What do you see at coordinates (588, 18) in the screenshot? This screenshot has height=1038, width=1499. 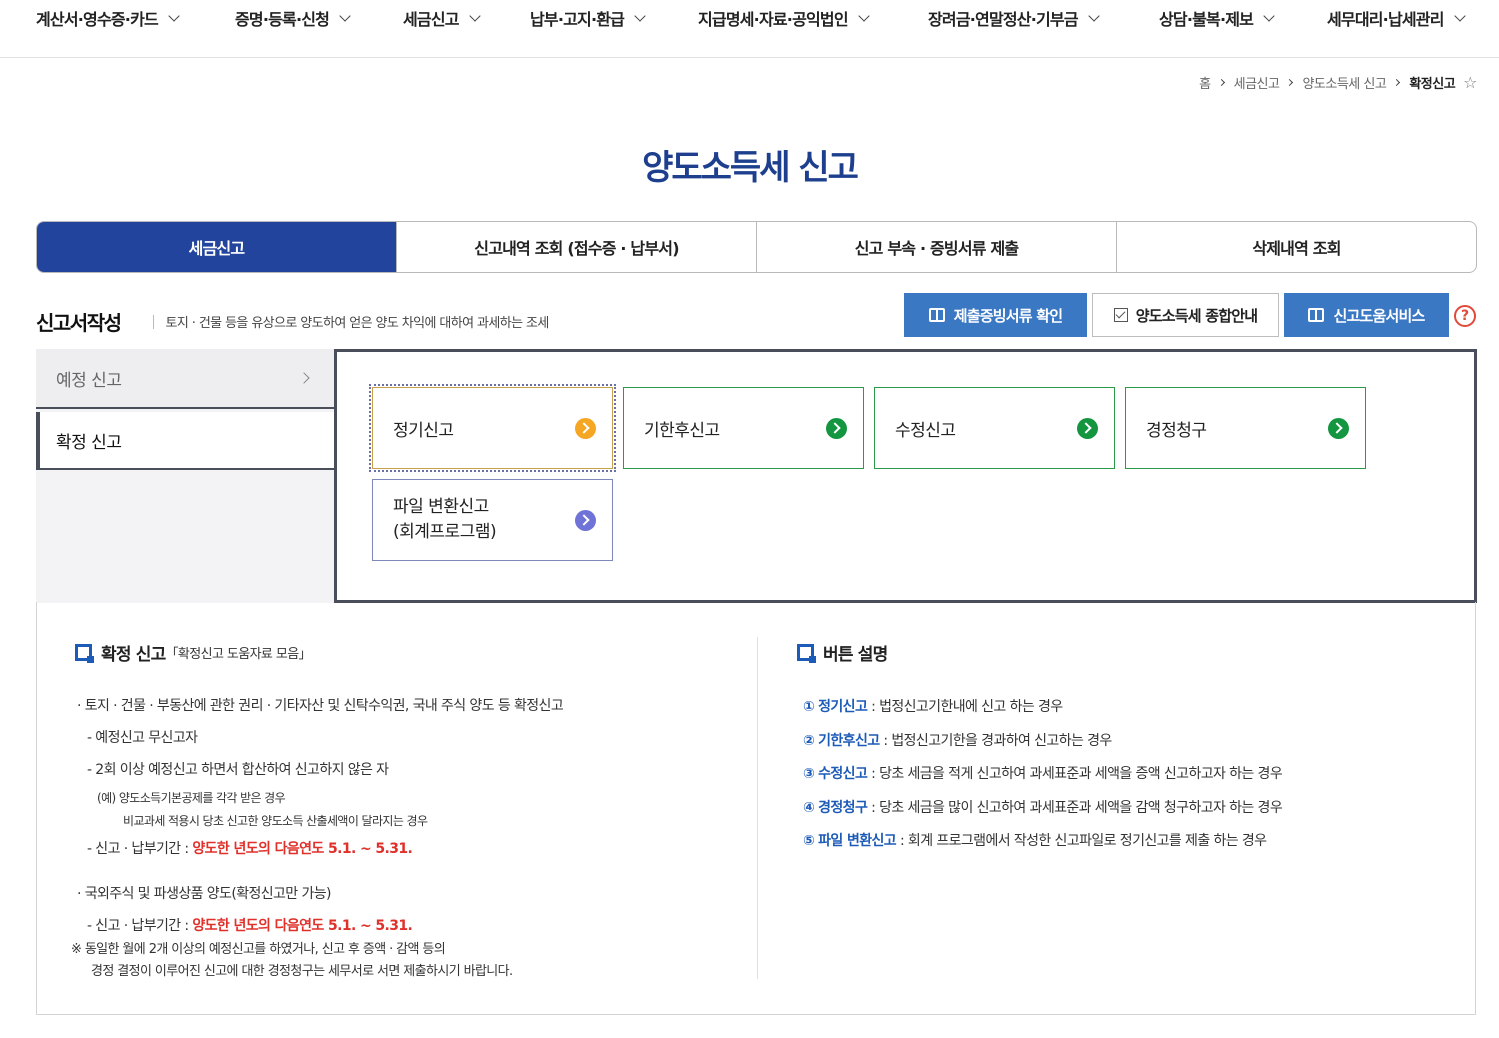 I see `nav-item-payment: 납부·고지·환급` at bounding box center [588, 18].